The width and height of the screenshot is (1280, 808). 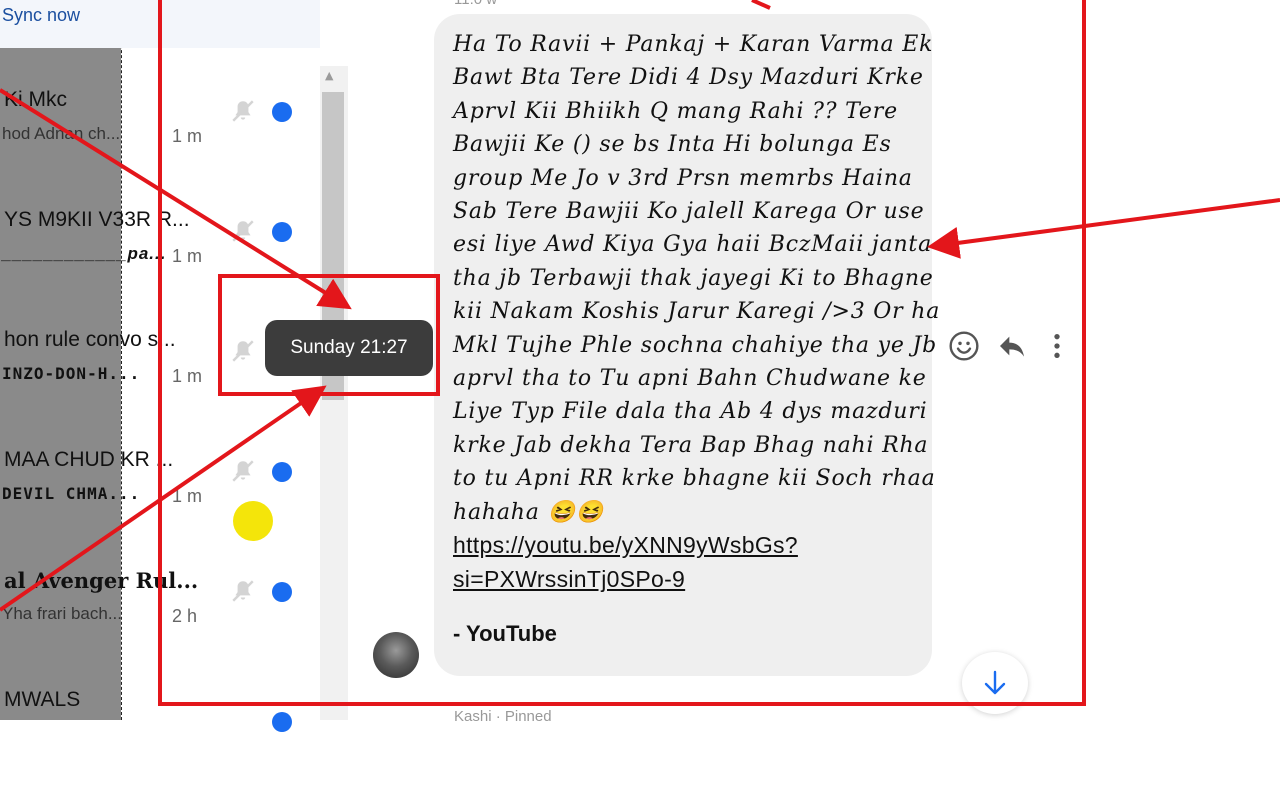 I want to click on annotation-box, so click(x=329, y=335).